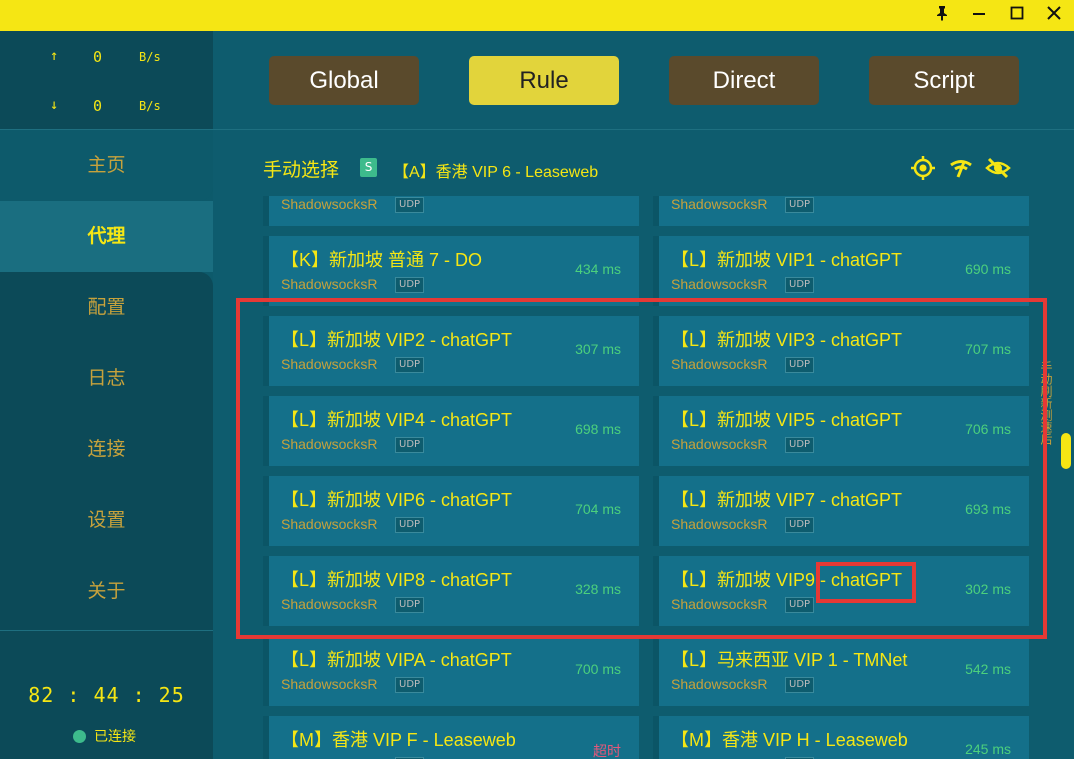 This screenshot has height=759, width=1074. I want to click on proxy-name: 【L】新加坡 VIP9 - chatGPT, so click(787, 580).